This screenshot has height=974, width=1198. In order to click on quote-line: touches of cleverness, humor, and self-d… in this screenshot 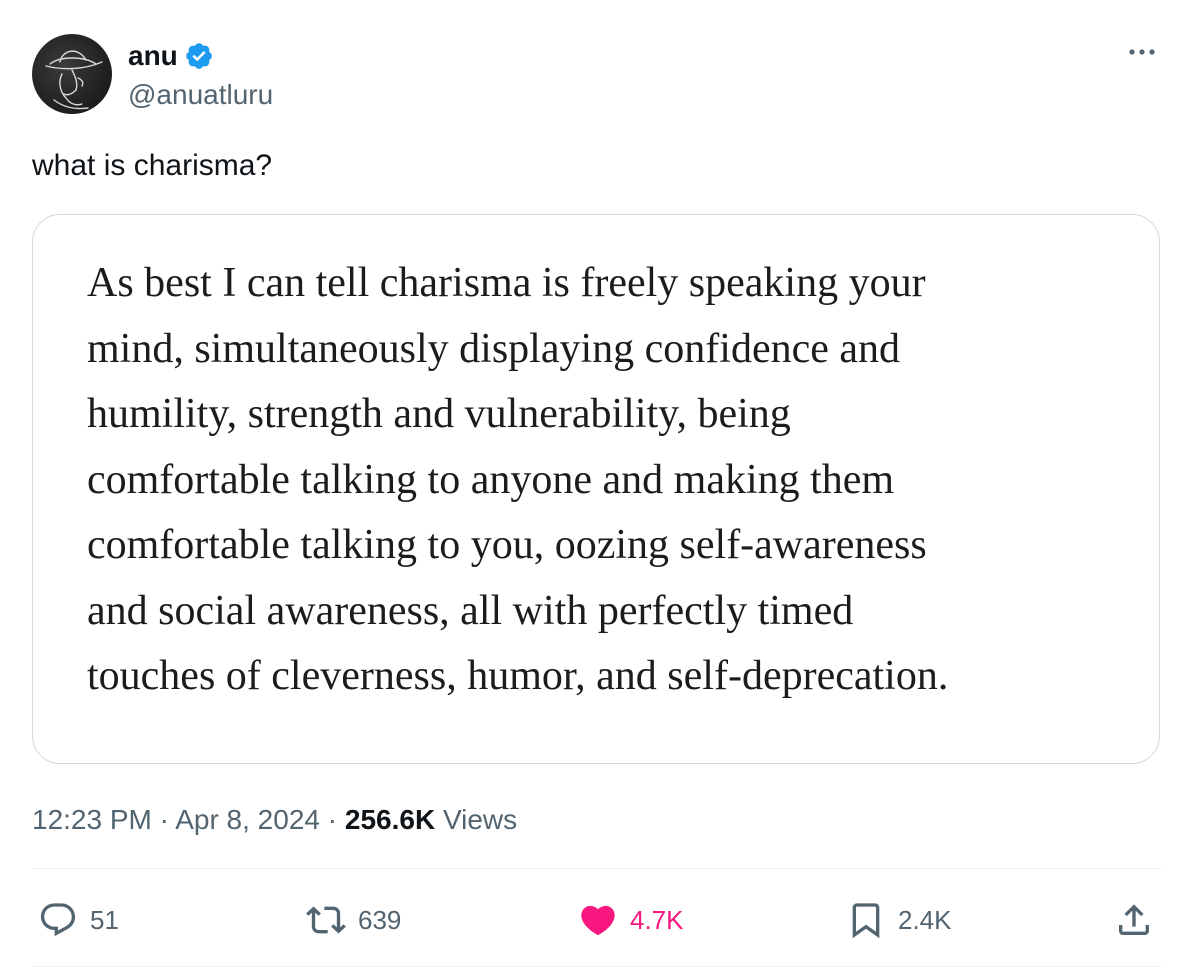, I will do `click(518, 676)`.